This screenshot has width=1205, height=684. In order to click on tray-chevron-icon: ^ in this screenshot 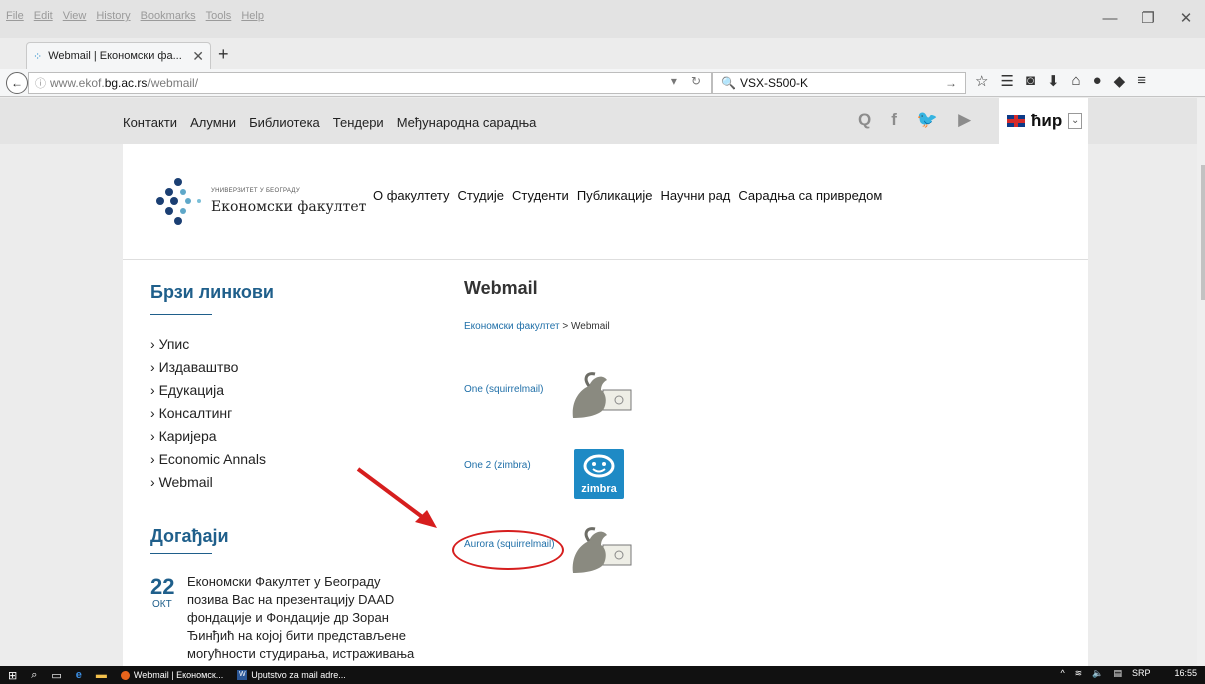, I will do `click(1062, 673)`.